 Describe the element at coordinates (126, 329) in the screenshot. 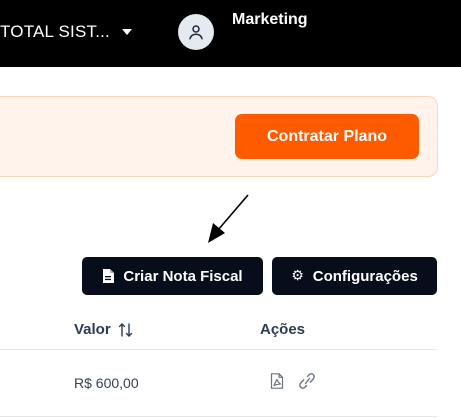

I see `sort-icon` at that location.